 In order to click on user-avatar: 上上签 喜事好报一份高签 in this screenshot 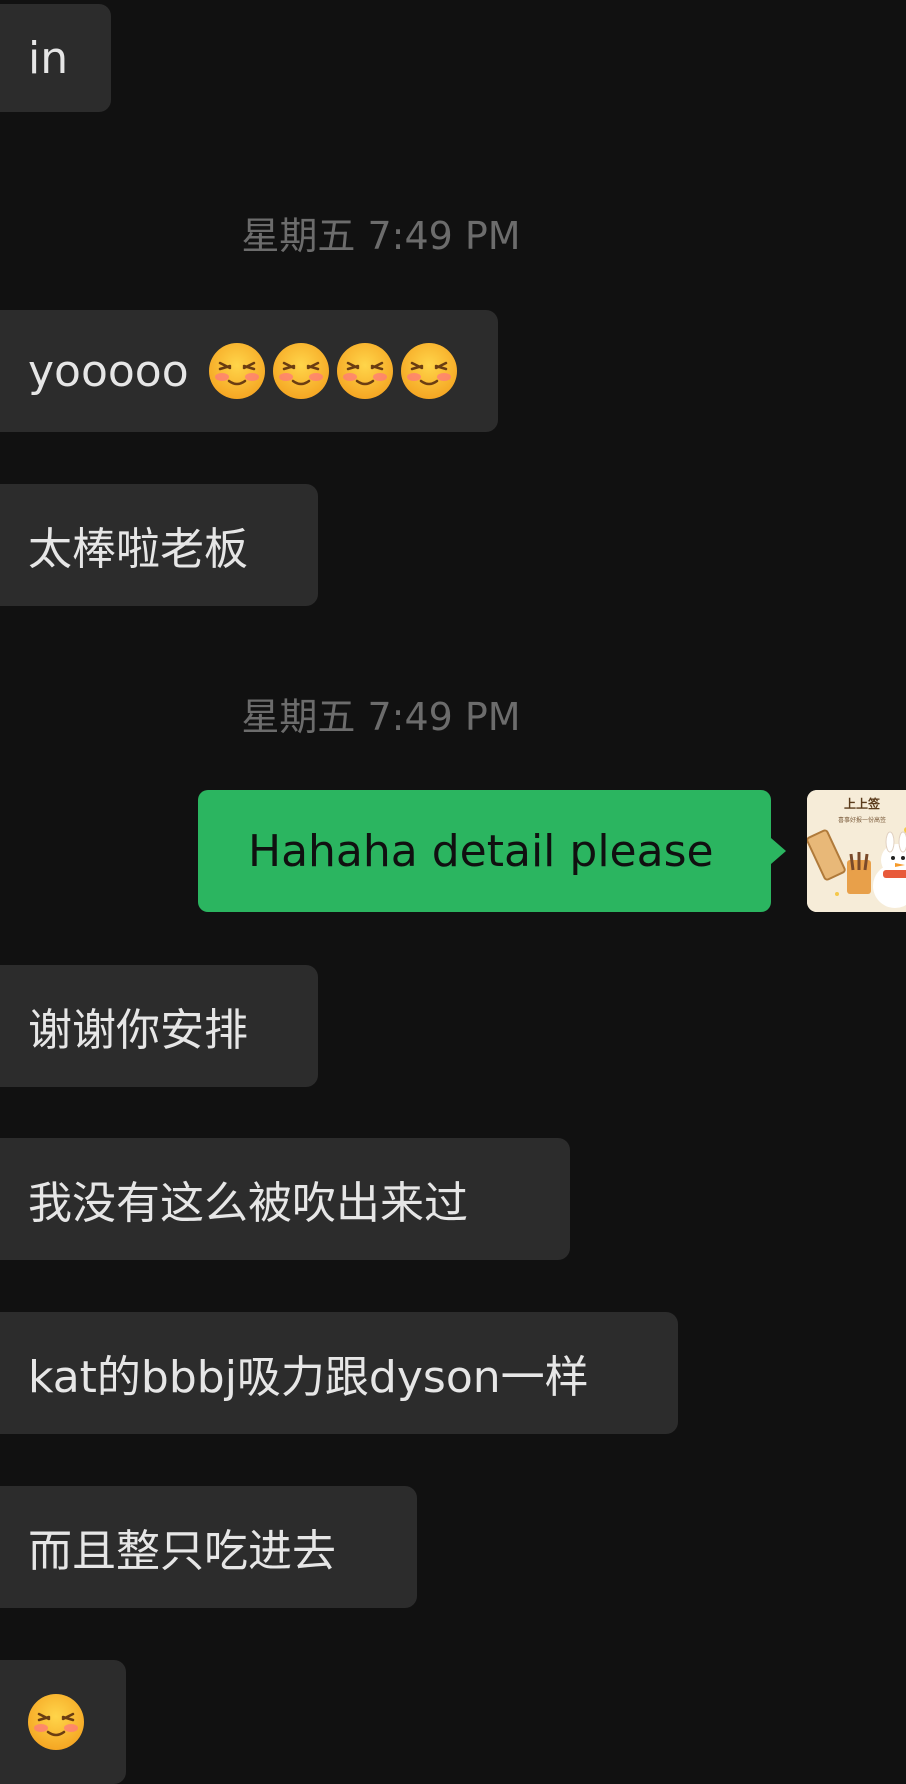, I will do `click(856, 851)`.